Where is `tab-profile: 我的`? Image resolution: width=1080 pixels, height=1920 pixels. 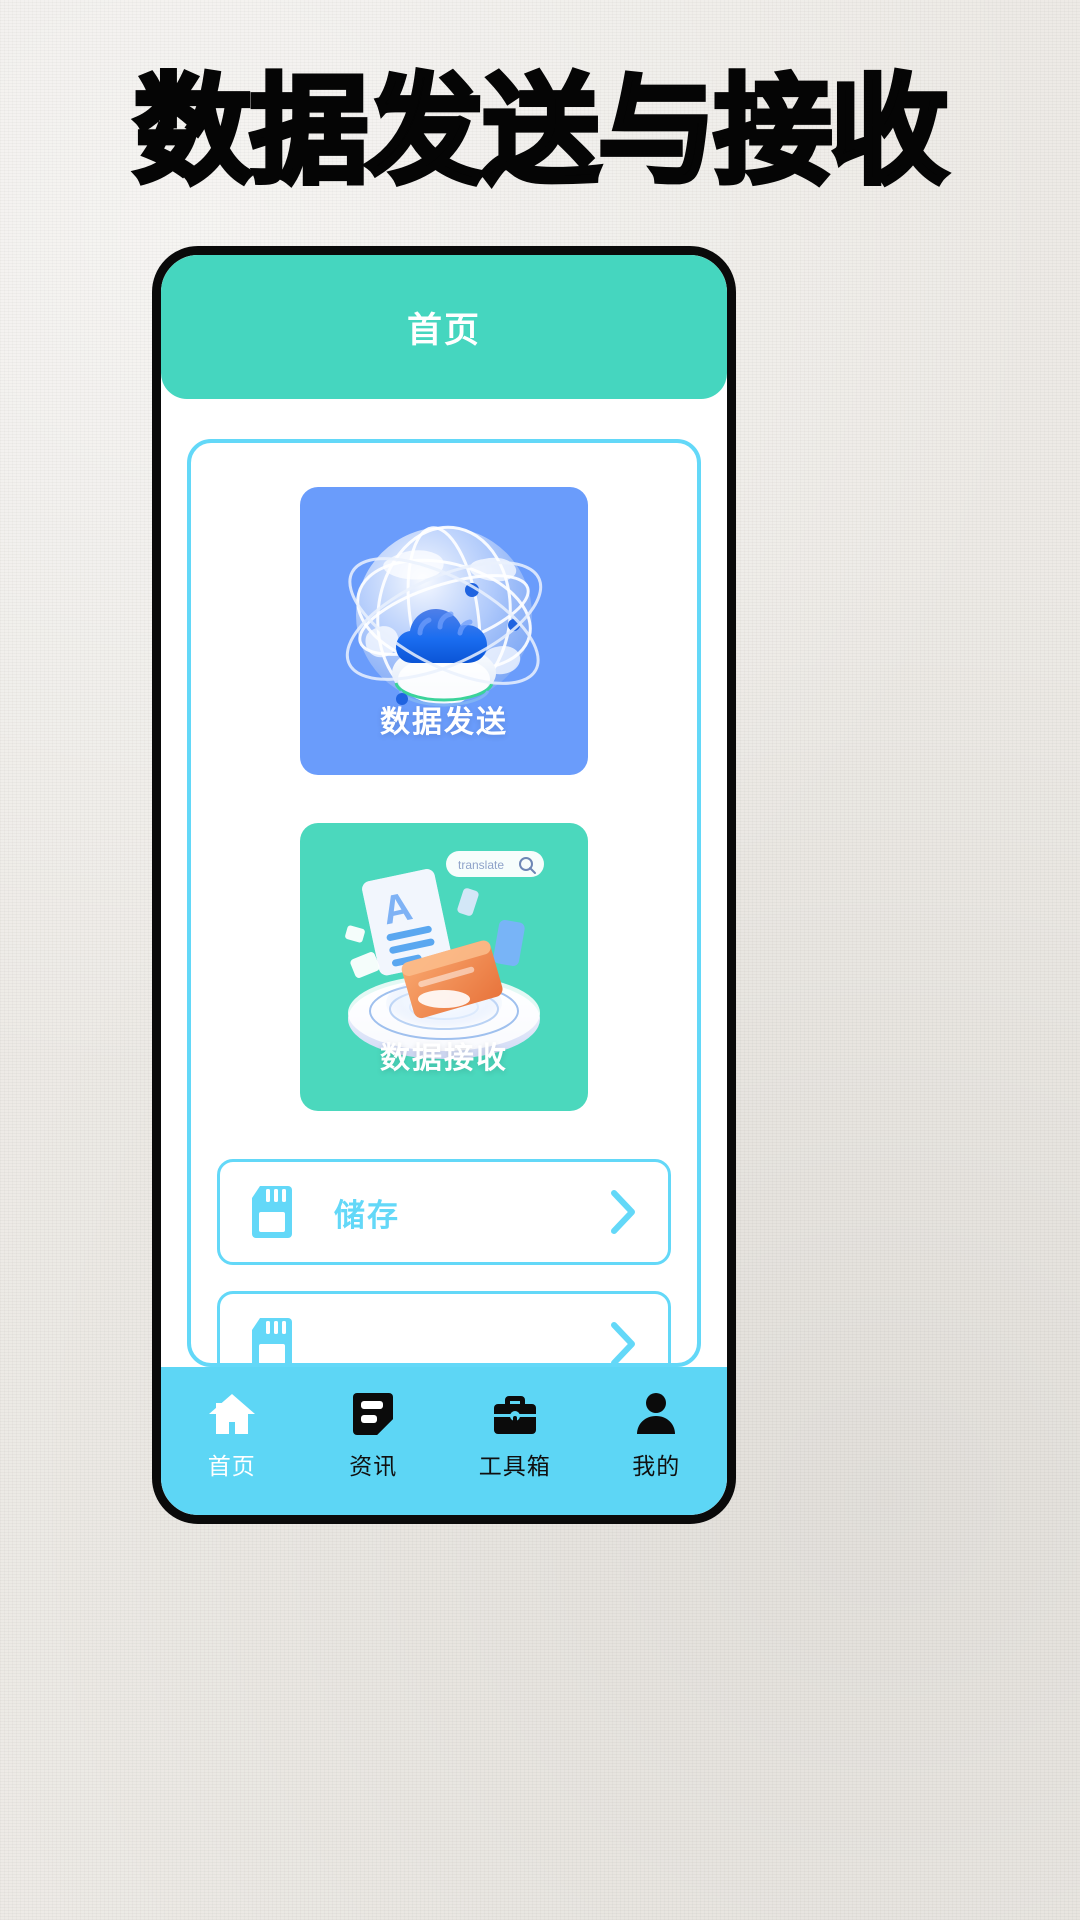 tab-profile: 我的 is located at coordinates (657, 1435).